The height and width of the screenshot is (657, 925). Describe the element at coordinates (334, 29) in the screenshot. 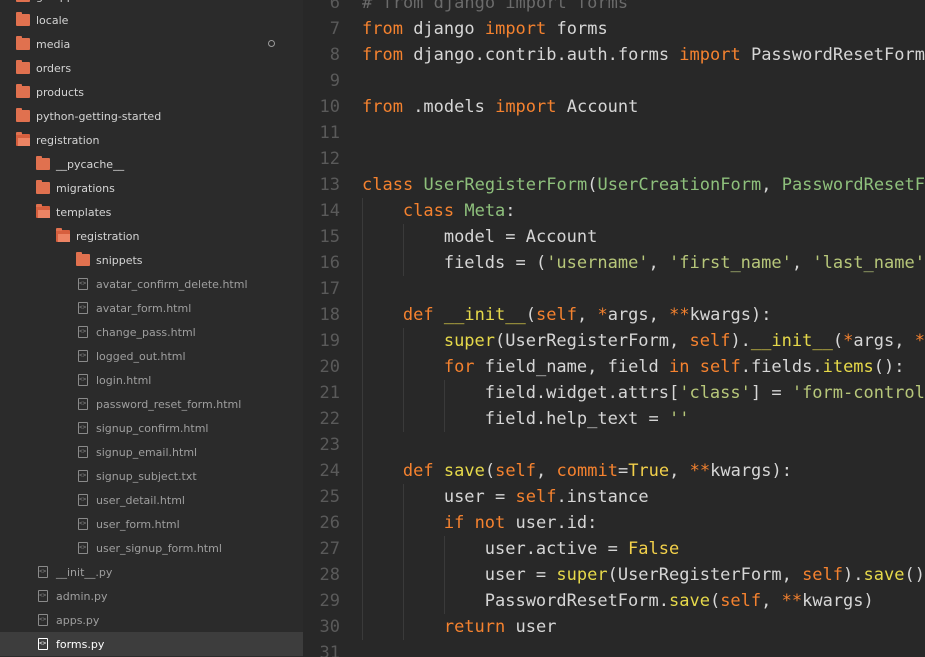

I see `line-number: 7` at that location.